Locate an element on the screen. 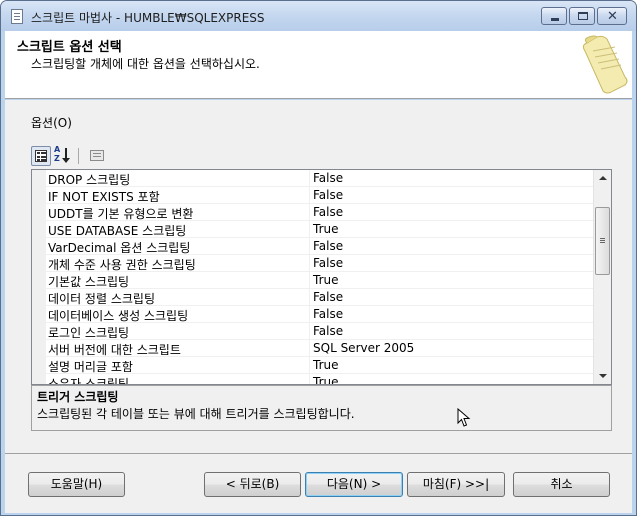  property-value: SQL Server 2005 is located at coordinates (363, 348).